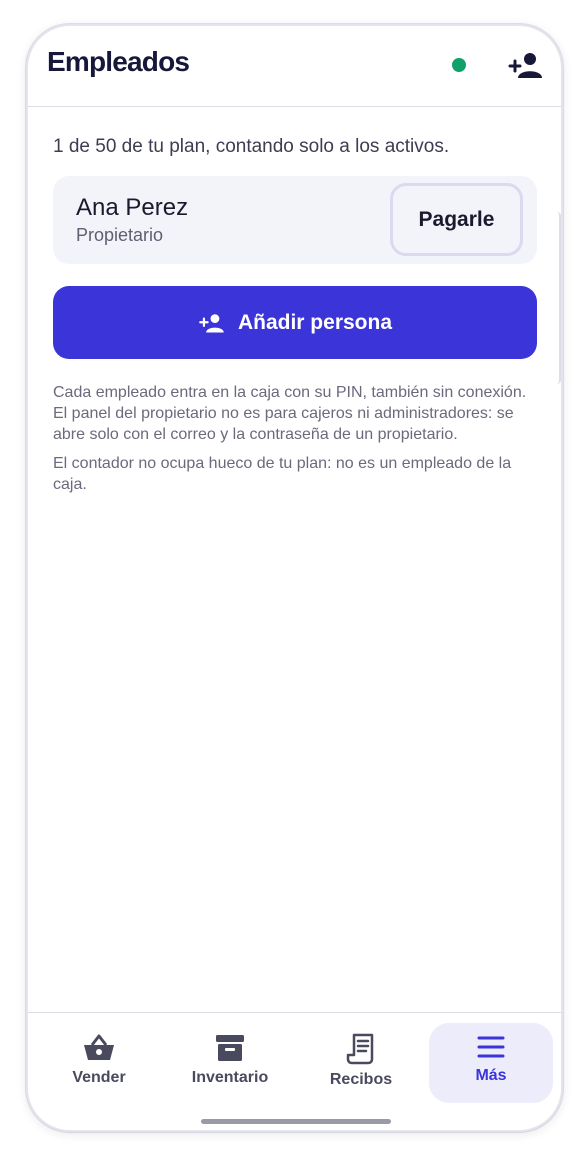 The width and height of the screenshot is (588, 1156). I want to click on app-header: Empleados, so click(294, 66).